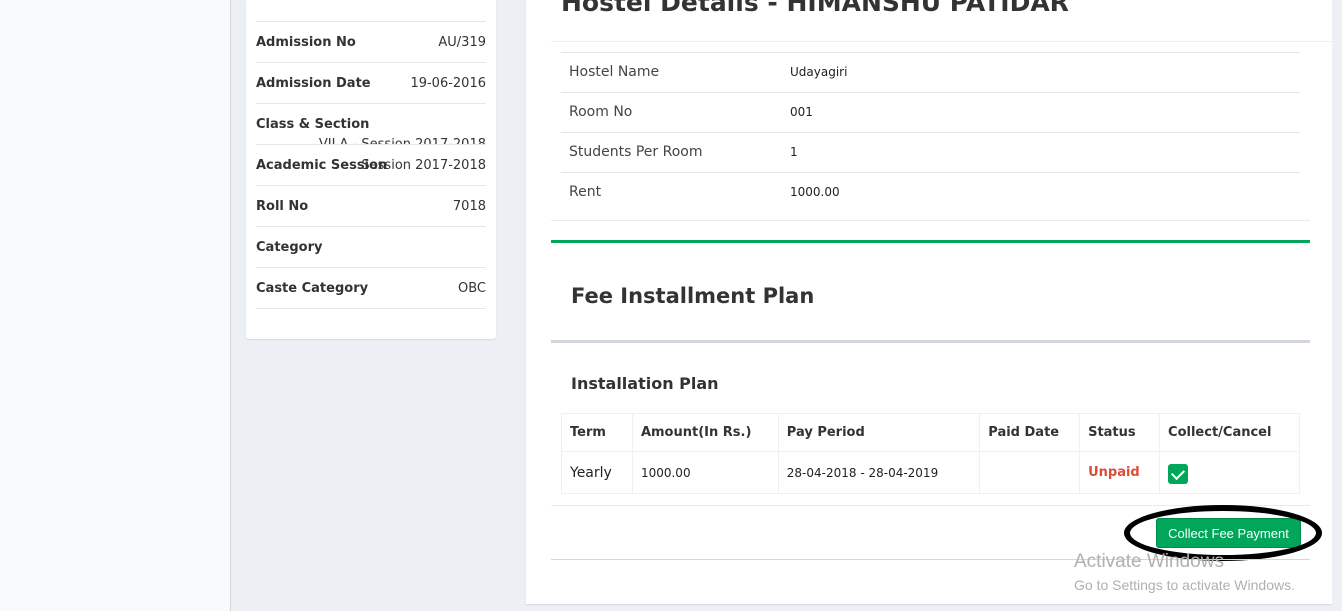 This screenshot has width=1342, height=611. I want to click on section-top-border, so click(930, 241).